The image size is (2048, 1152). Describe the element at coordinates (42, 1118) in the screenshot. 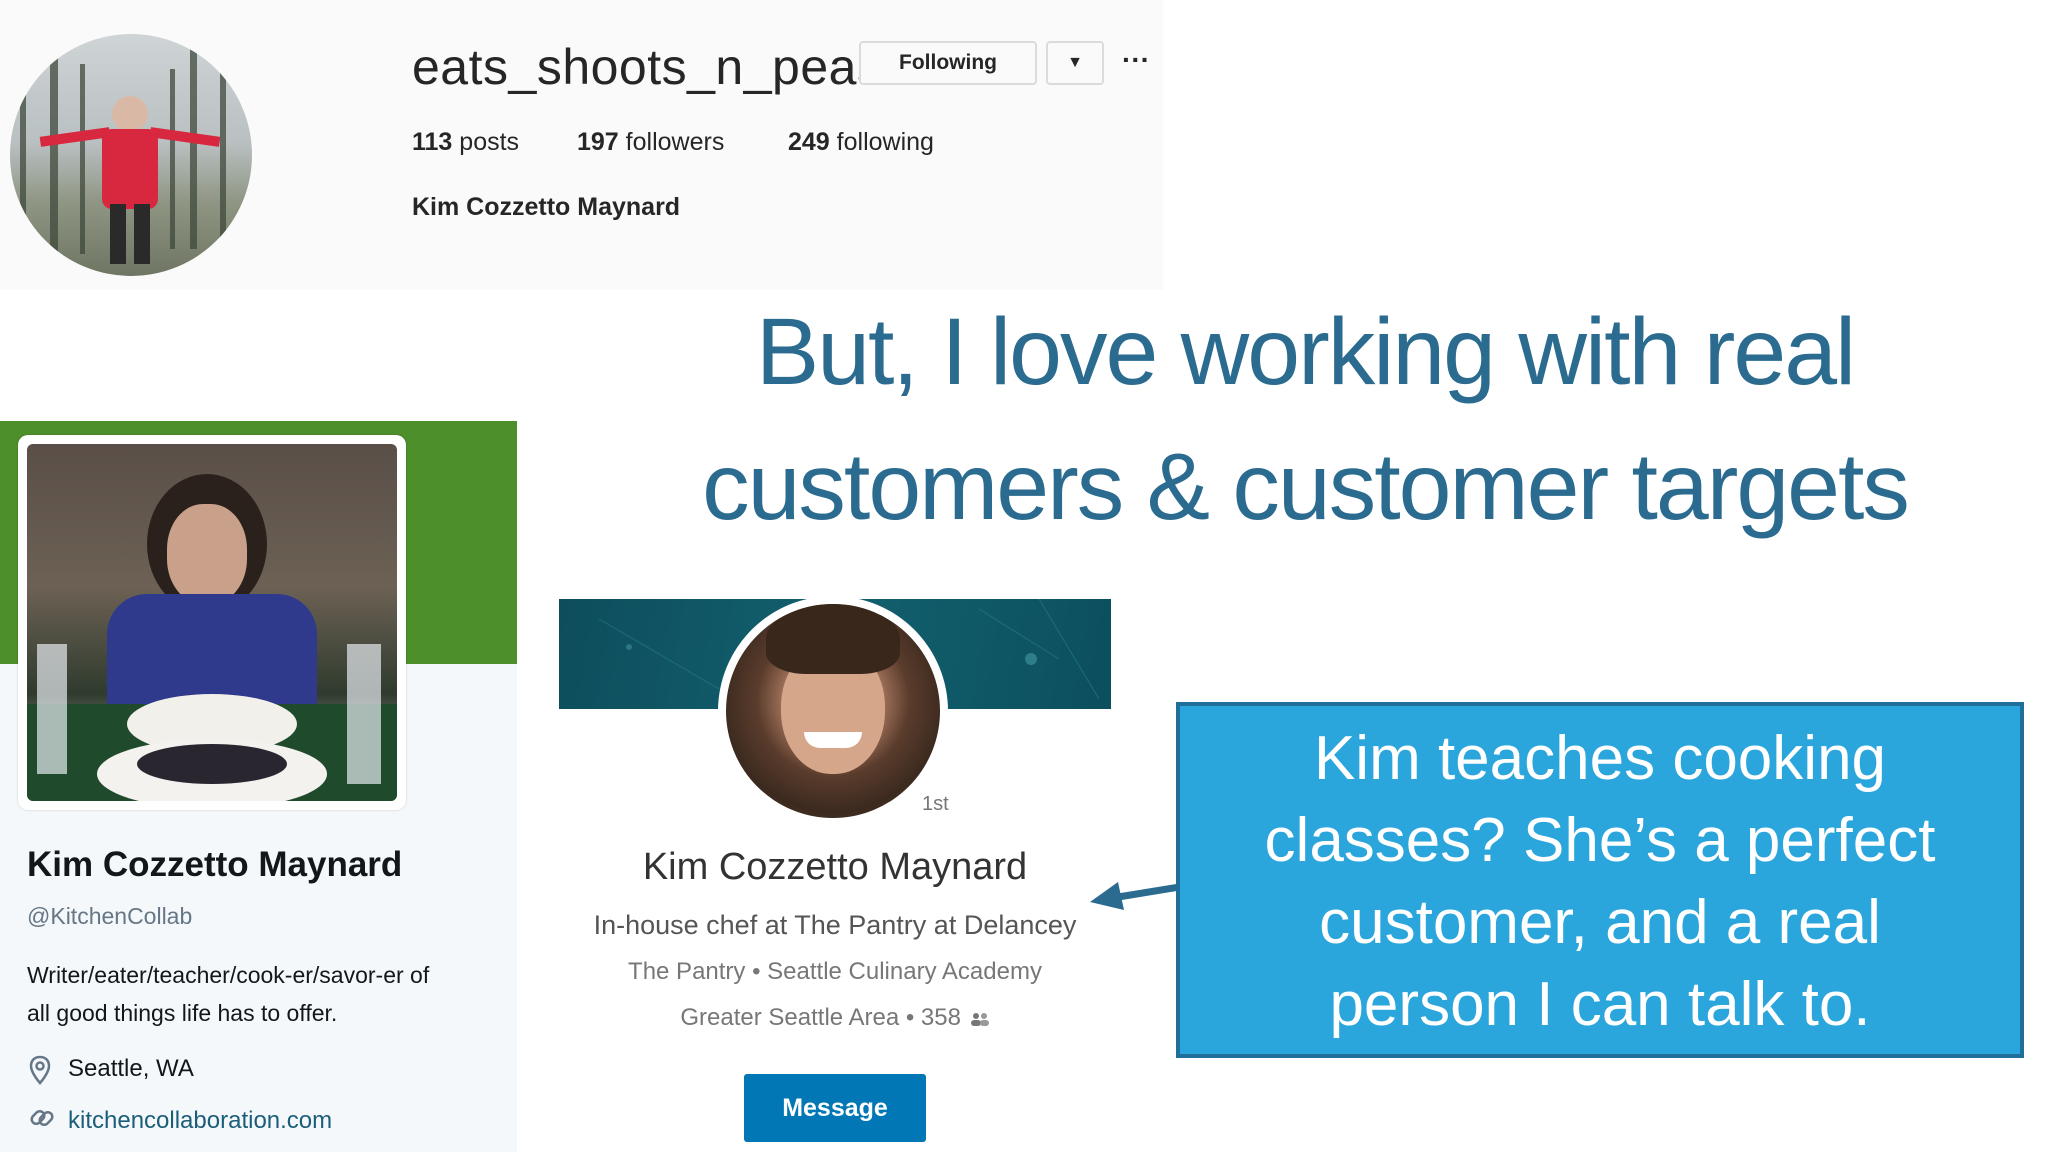

I see `link-icon` at that location.